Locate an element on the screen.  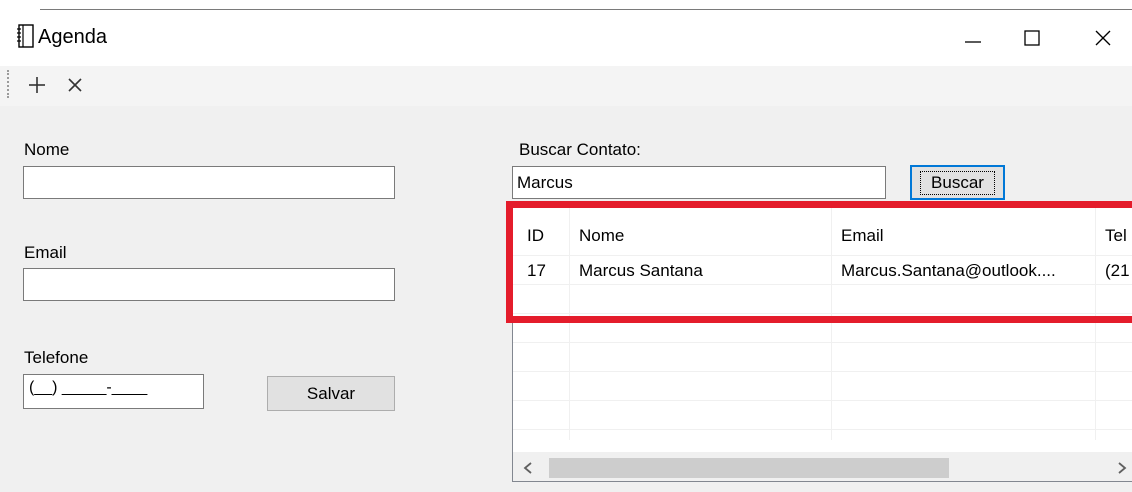
maximize-button is located at coordinates (1032, 38).